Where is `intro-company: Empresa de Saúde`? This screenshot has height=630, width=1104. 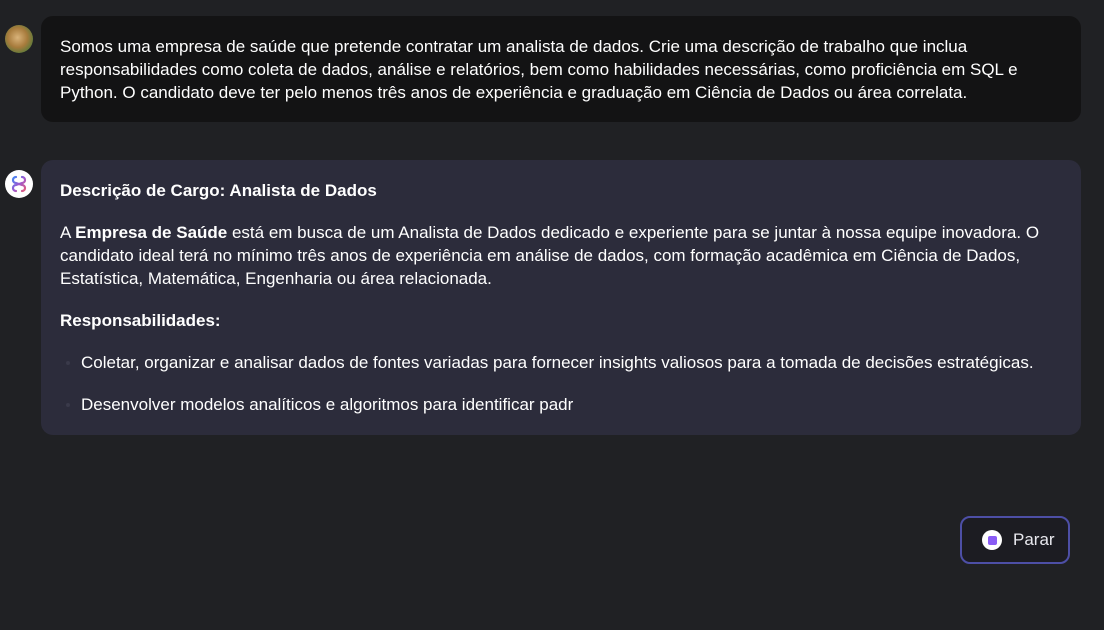
intro-company: Empresa de Saúde is located at coordinates (151, 232).